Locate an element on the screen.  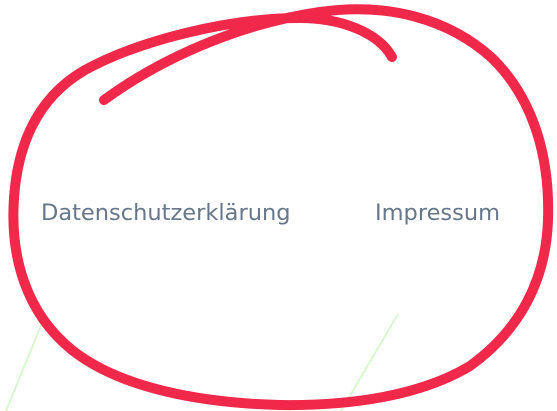
imprint-link: Impressum is located at coordinates (437, 213).